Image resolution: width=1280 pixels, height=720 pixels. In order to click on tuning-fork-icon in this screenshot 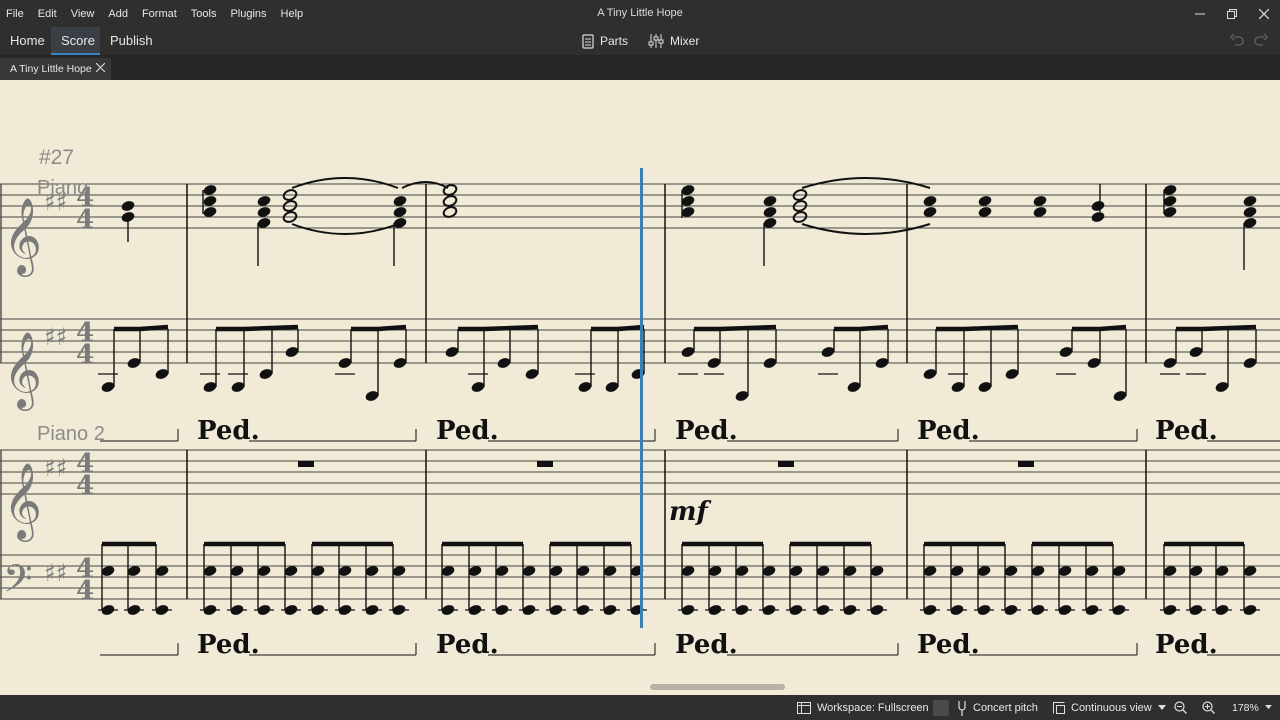, I will do `click(962, 708)`.